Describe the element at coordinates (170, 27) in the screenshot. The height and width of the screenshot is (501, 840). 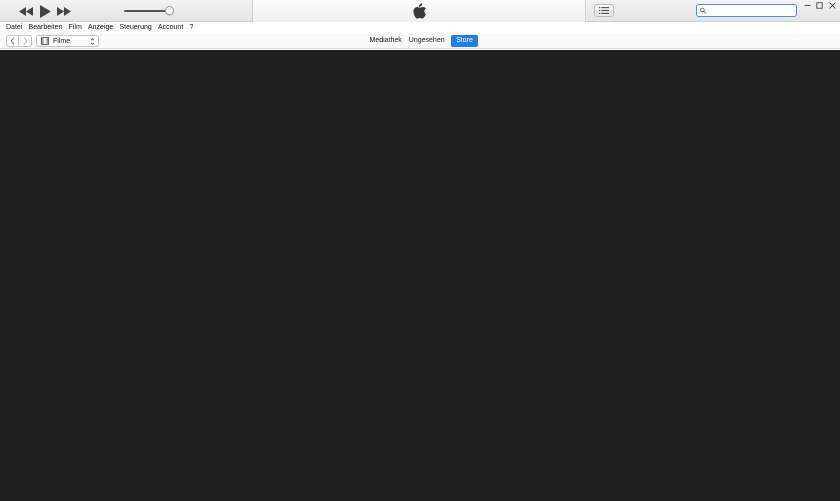
I see `menu-account: Account` at that location.